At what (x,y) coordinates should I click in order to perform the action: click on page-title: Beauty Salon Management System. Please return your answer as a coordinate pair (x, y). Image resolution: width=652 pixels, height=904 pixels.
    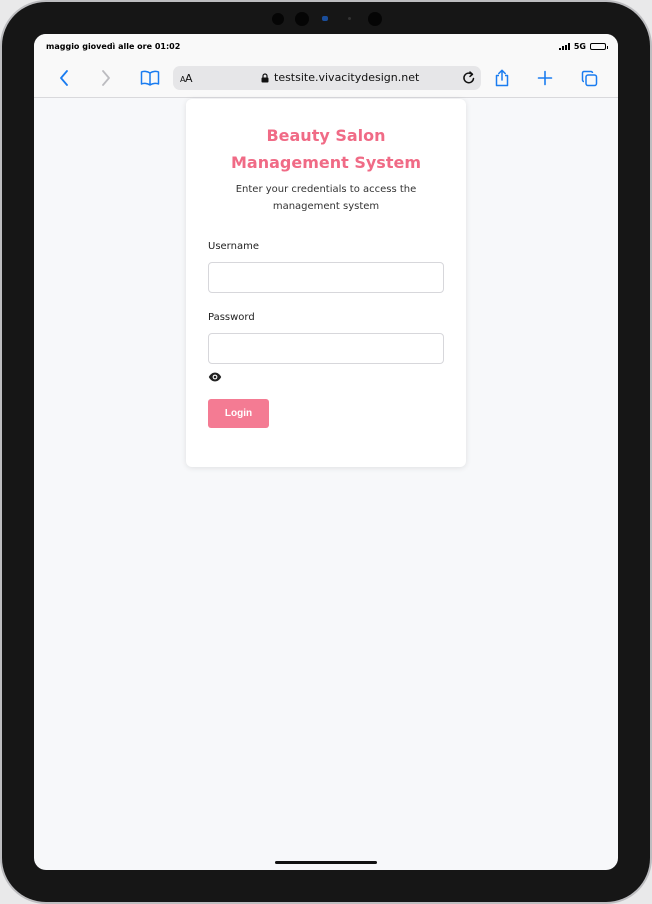
    Looking at the image, I should click on (326, 149).